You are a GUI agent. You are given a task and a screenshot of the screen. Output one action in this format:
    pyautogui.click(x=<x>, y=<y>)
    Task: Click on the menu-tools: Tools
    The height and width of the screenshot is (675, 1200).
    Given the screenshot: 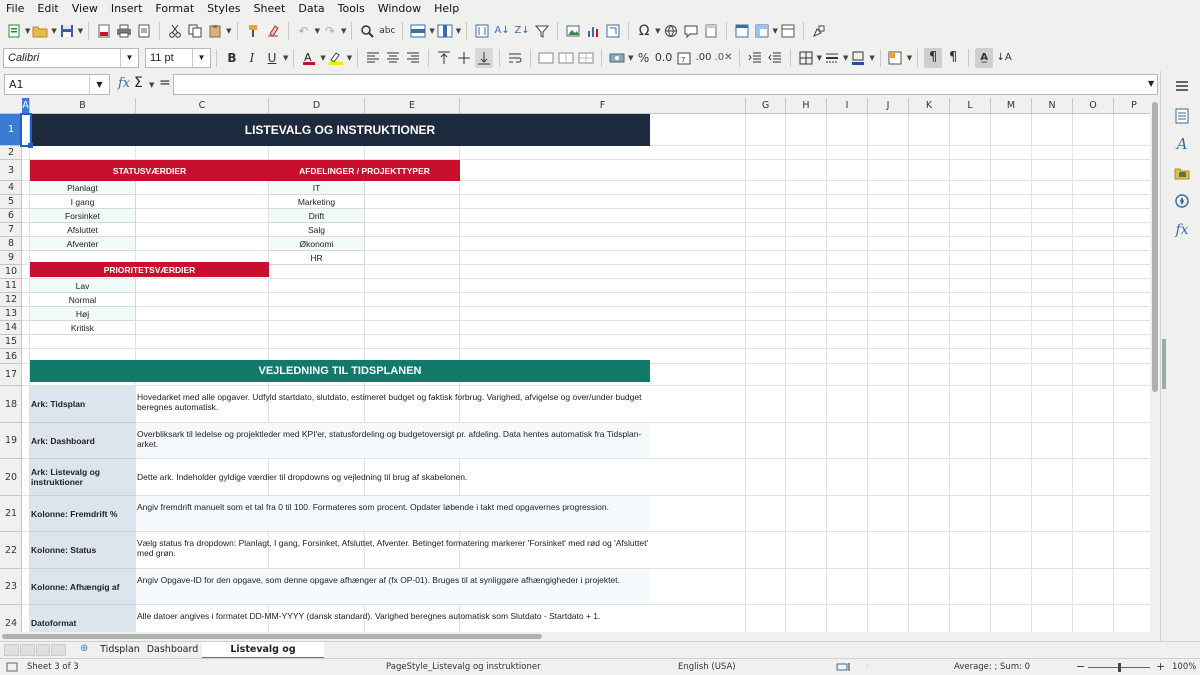 What is the action you would take?
    pyautogui.click(x=351, y=8)
    